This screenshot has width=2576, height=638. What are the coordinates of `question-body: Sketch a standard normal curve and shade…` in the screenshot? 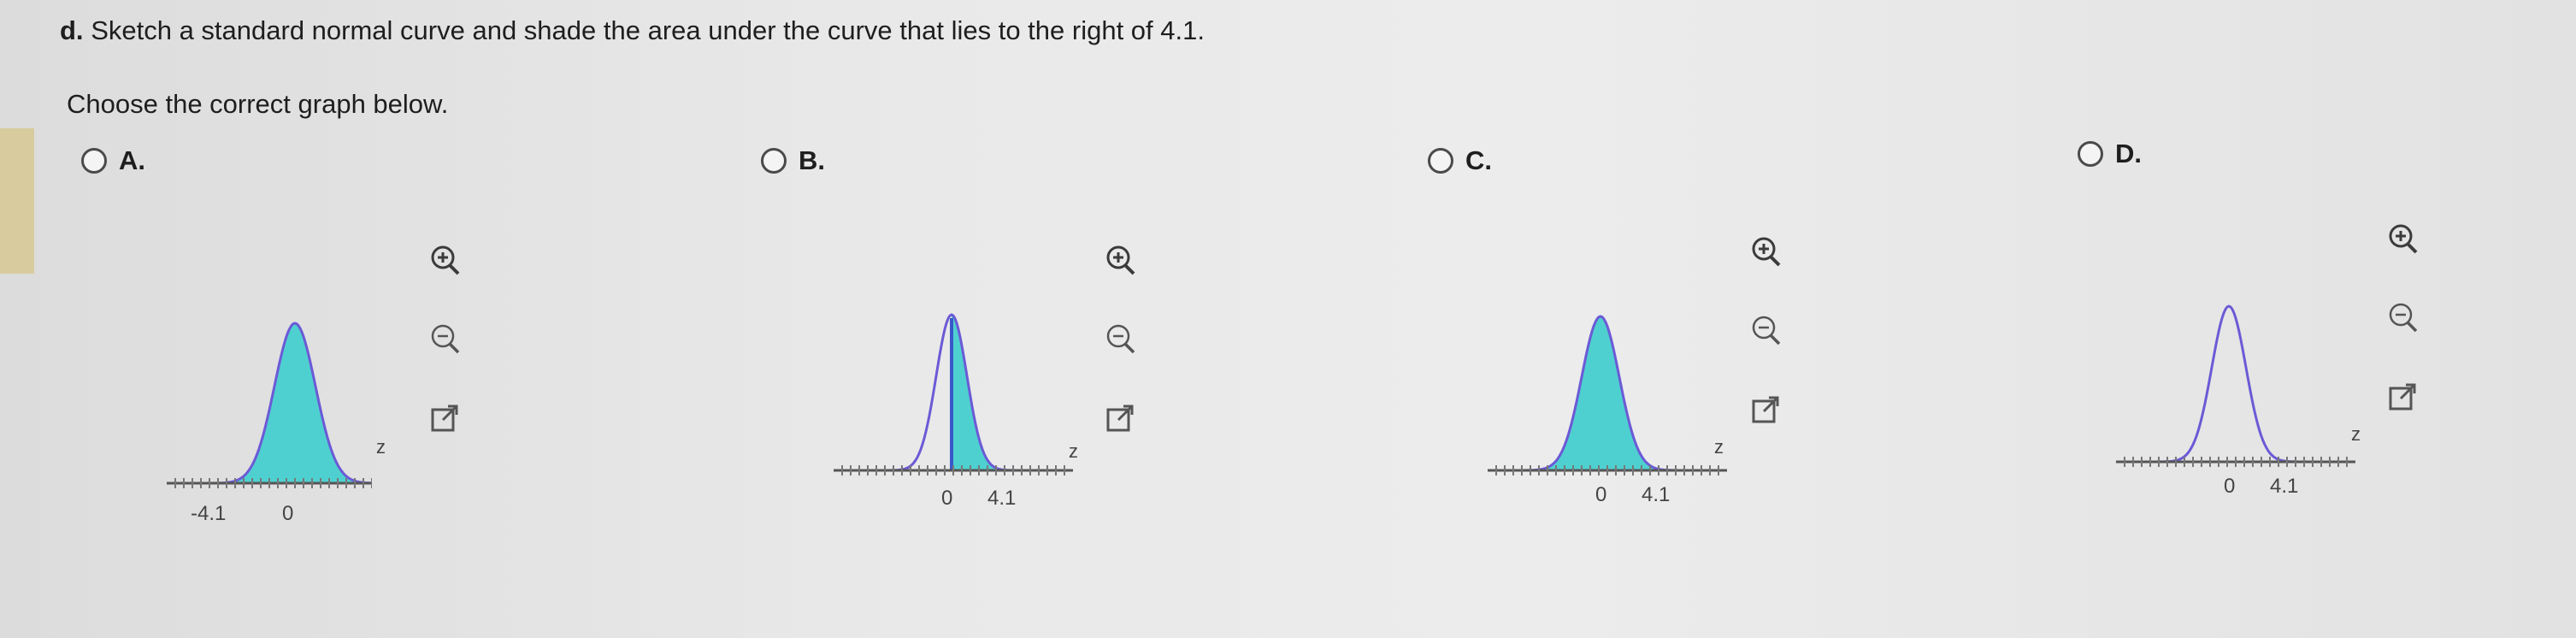 It's located at (648, 30).